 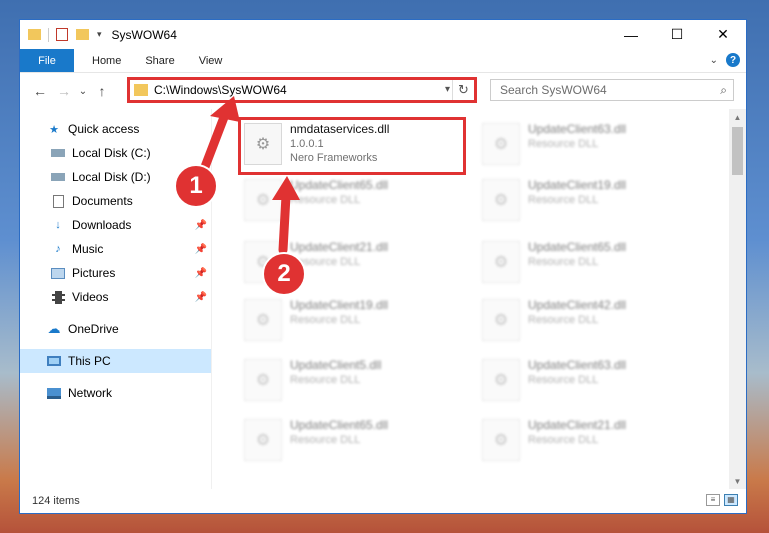 I want to click on expand-ribbon-icon: ⌄, so click(x=714, y=60).